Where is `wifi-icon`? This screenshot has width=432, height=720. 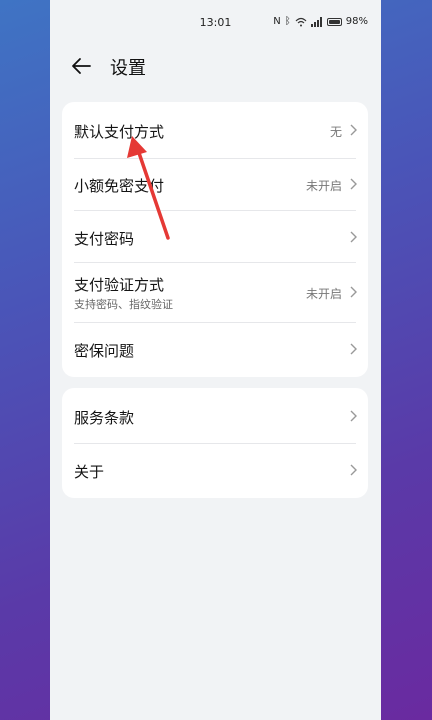
wifi-icon is located at coordinates (301, 21).